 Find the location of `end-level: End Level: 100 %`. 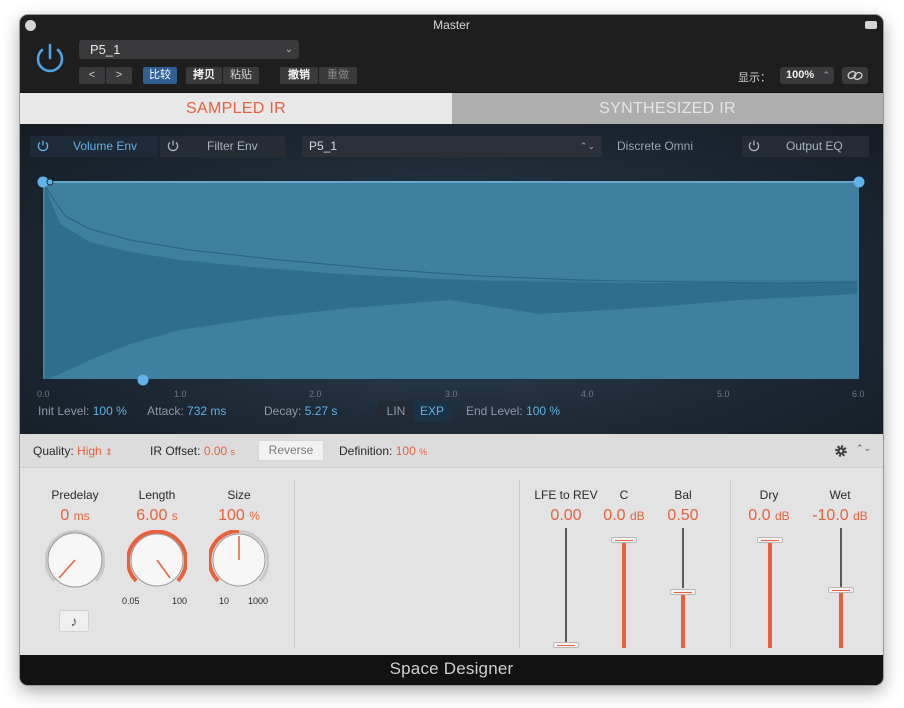

end-level: End Level: 100 % is located at coordinates (513, 411).